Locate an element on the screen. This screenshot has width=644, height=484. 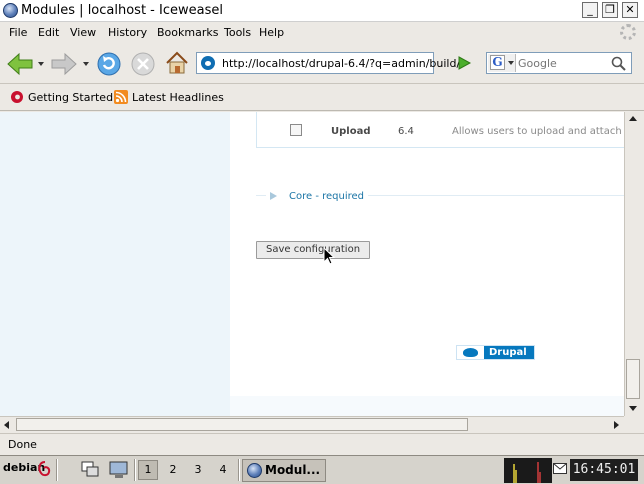
module-description: Allows users to upload and attach f is located at coordinates (538, 131).